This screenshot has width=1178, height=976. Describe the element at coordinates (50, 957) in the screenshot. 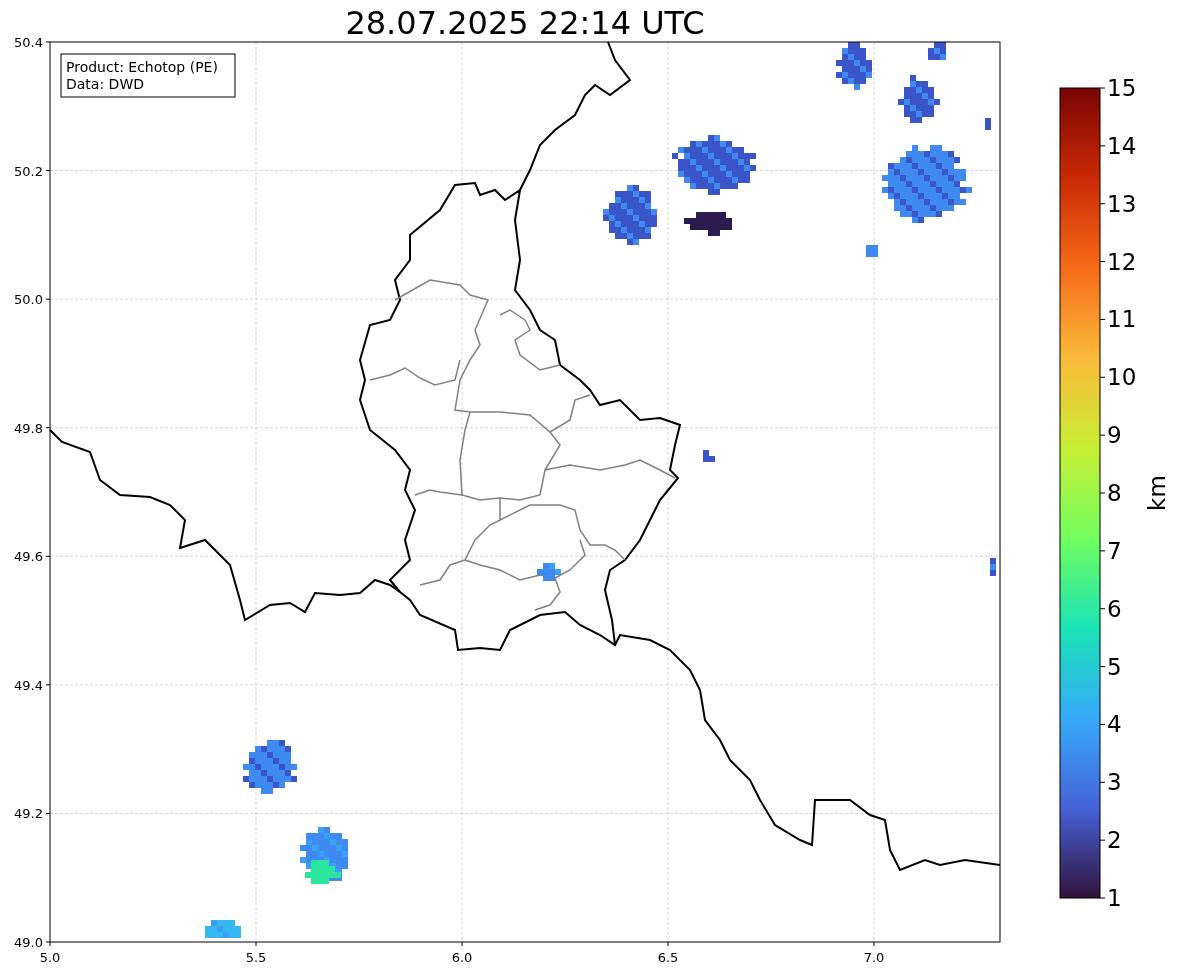

I see `axis-tick-label: 5.0` at that location.